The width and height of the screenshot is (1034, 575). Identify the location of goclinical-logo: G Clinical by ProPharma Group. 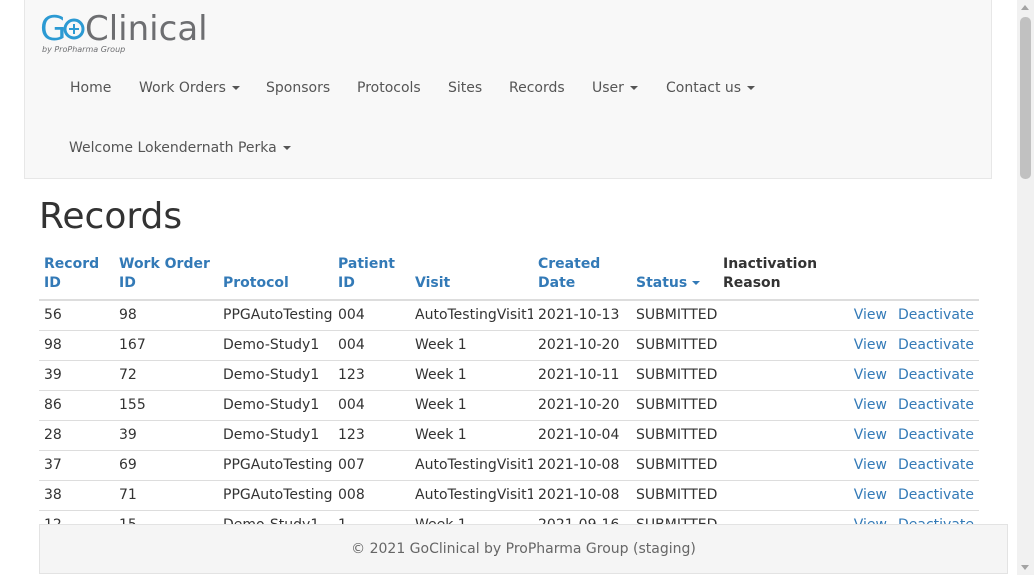
(125, 33).